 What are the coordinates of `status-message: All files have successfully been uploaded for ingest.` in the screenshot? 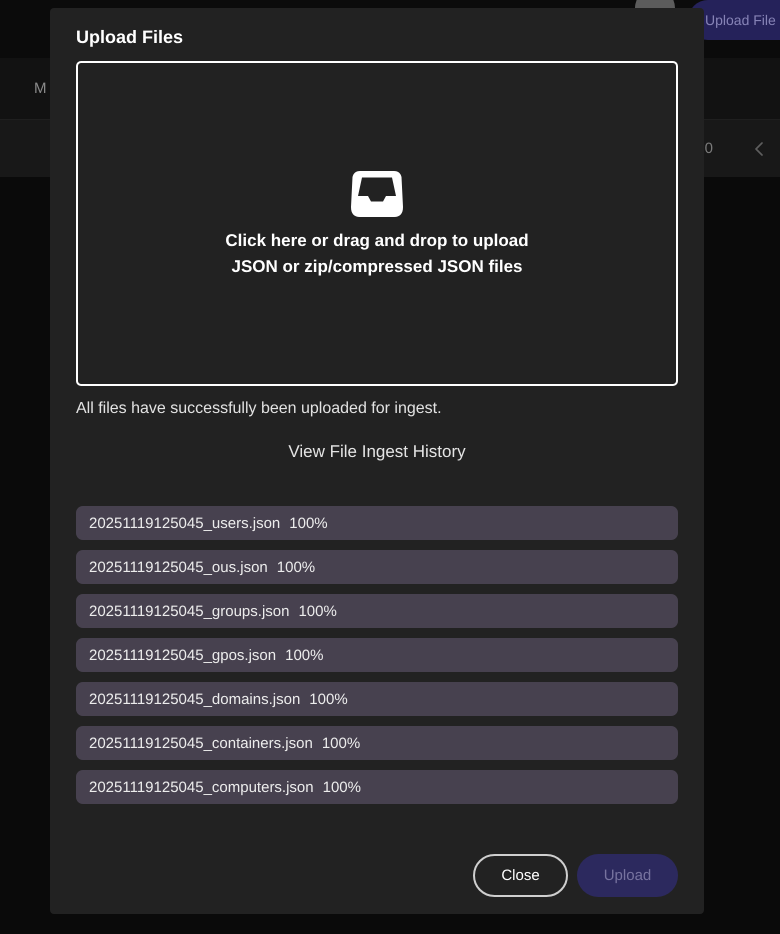 It's located at (259, 409).